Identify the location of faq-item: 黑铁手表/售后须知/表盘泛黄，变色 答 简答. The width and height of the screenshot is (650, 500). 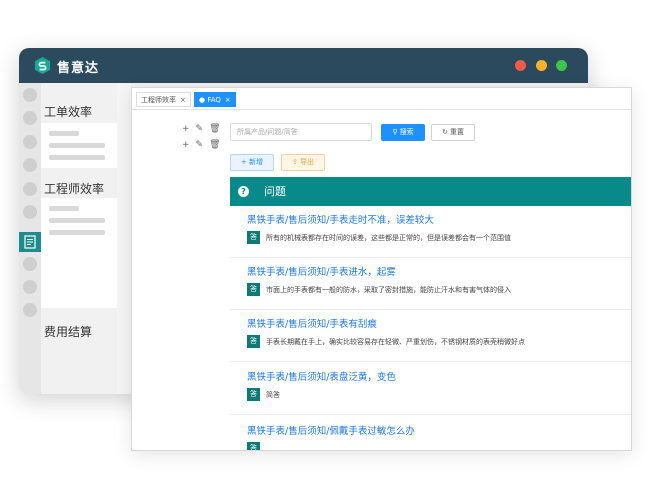
(430, 389).